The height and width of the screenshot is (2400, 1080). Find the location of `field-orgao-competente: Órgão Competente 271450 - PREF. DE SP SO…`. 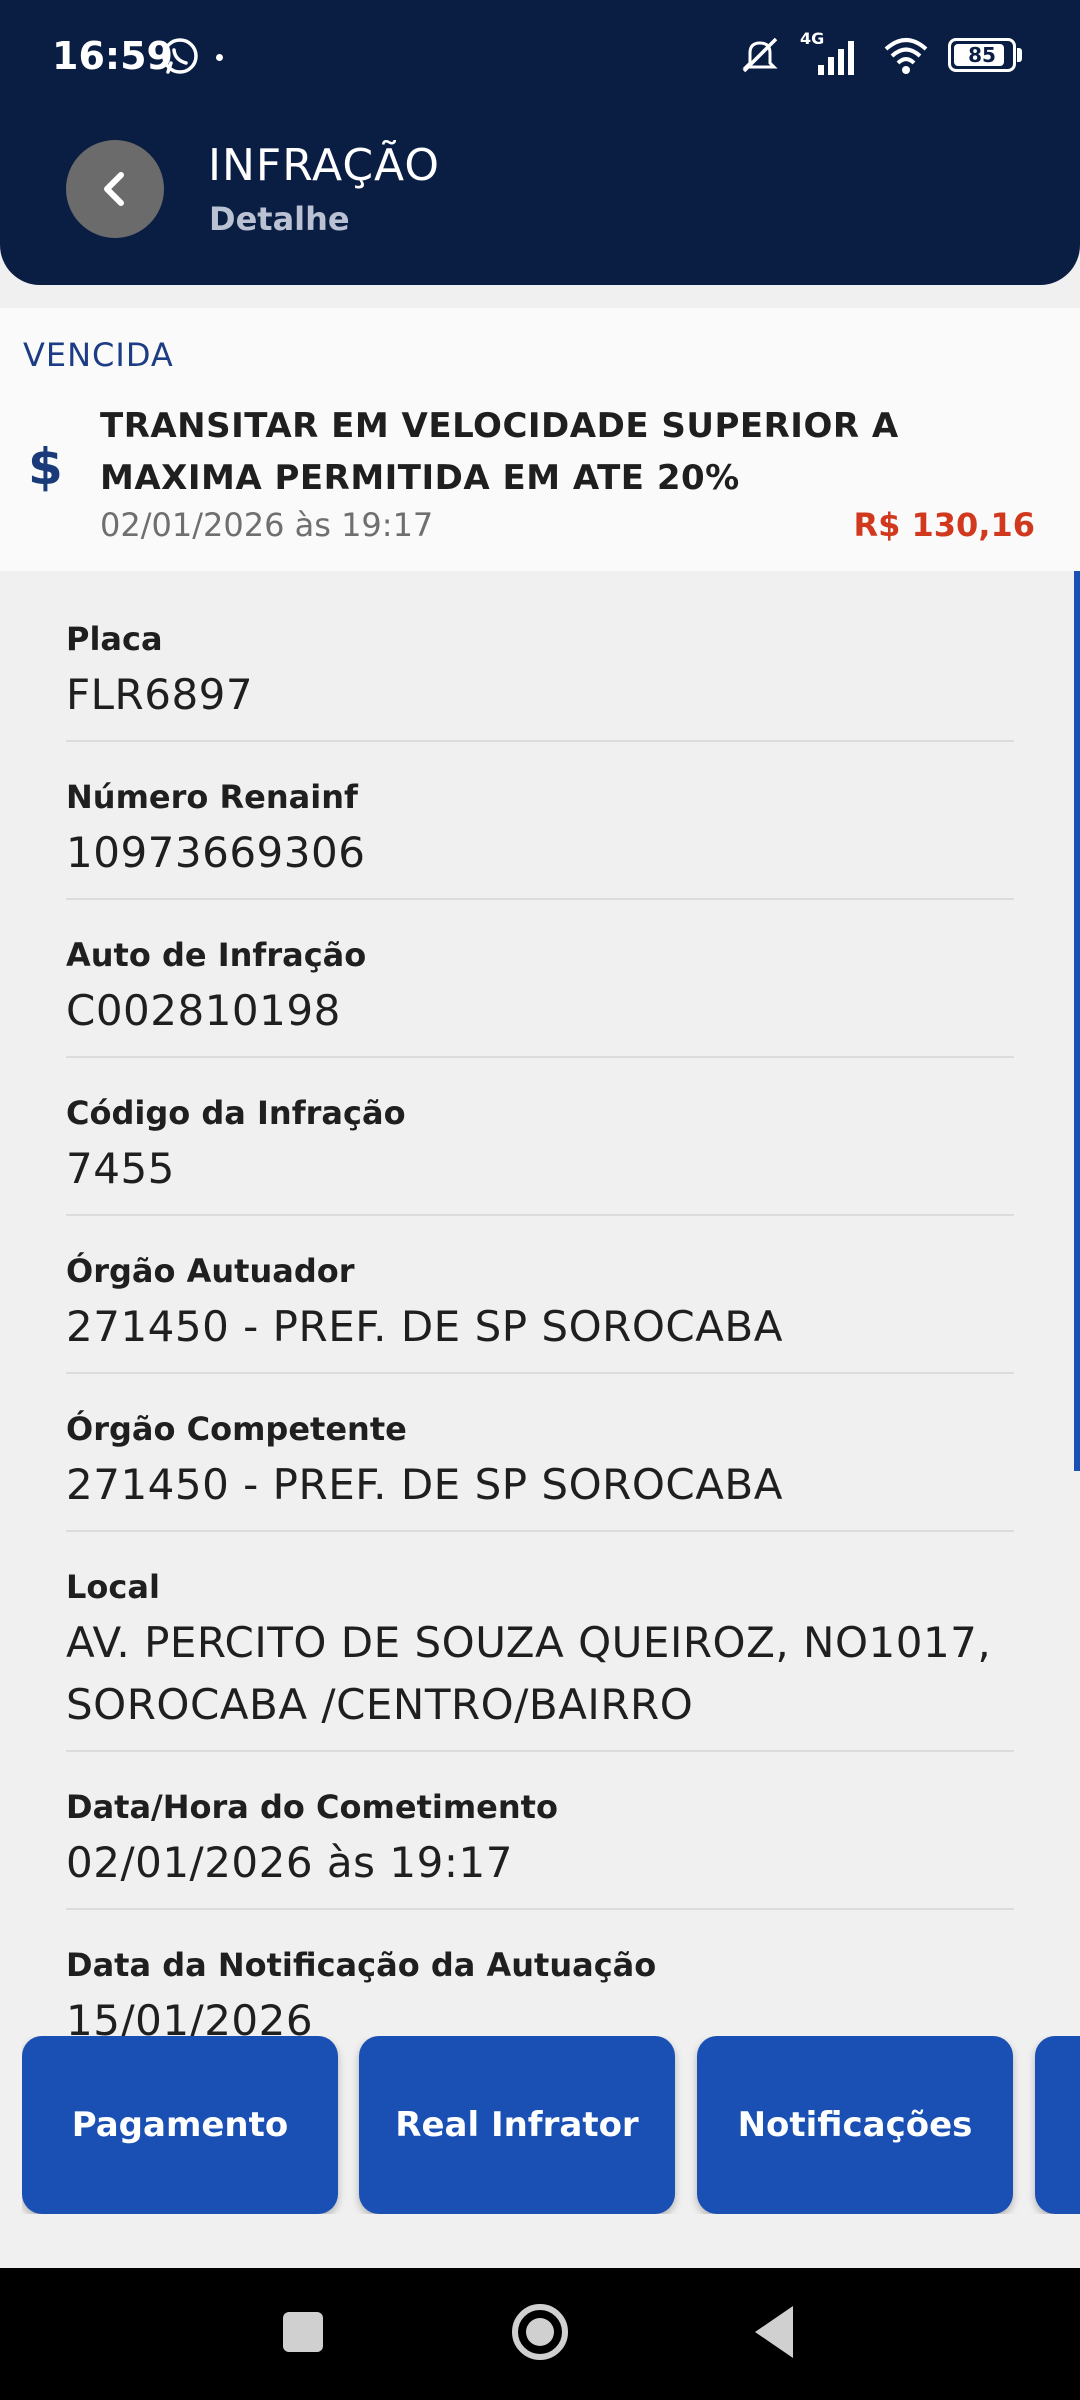

field-orgao-competente: Órgão Competente 271450 - PREF. DE SP SO… is located at coordinates (540, 1471).